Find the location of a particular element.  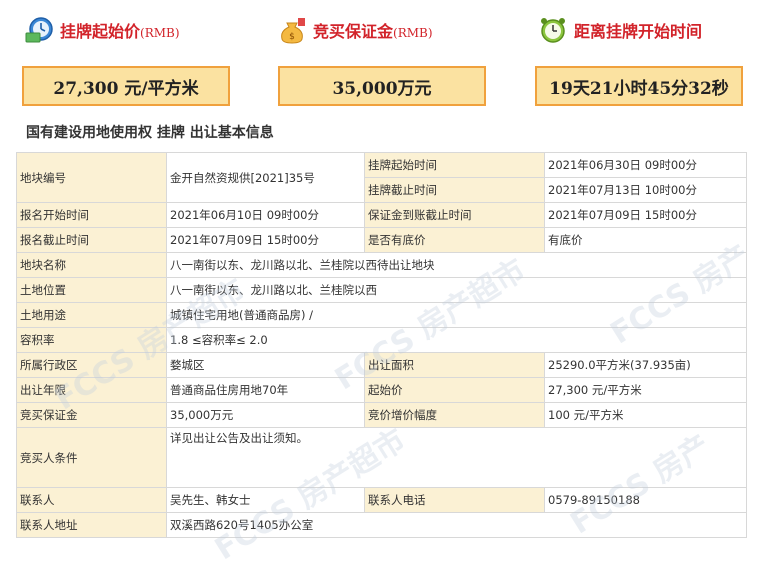

deposit-row-value: 35,000万元 is located at coordinates (265, 415).